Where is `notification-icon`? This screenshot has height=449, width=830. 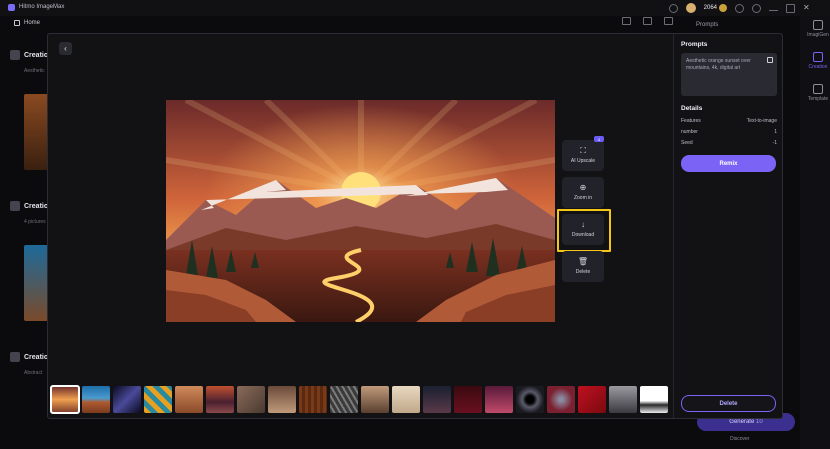
notification-icon is located at coordinates (673, 8).